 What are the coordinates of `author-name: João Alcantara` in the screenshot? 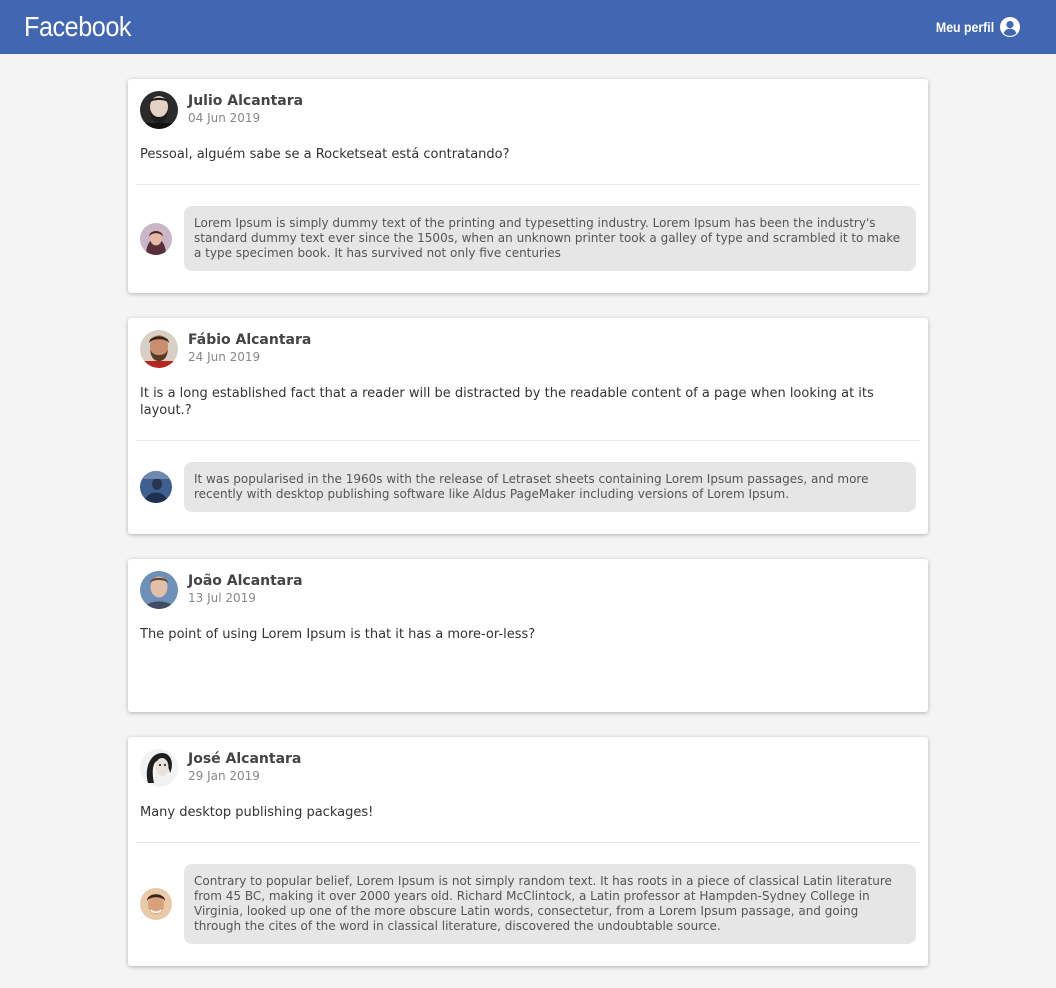 It's located at (245, 581).